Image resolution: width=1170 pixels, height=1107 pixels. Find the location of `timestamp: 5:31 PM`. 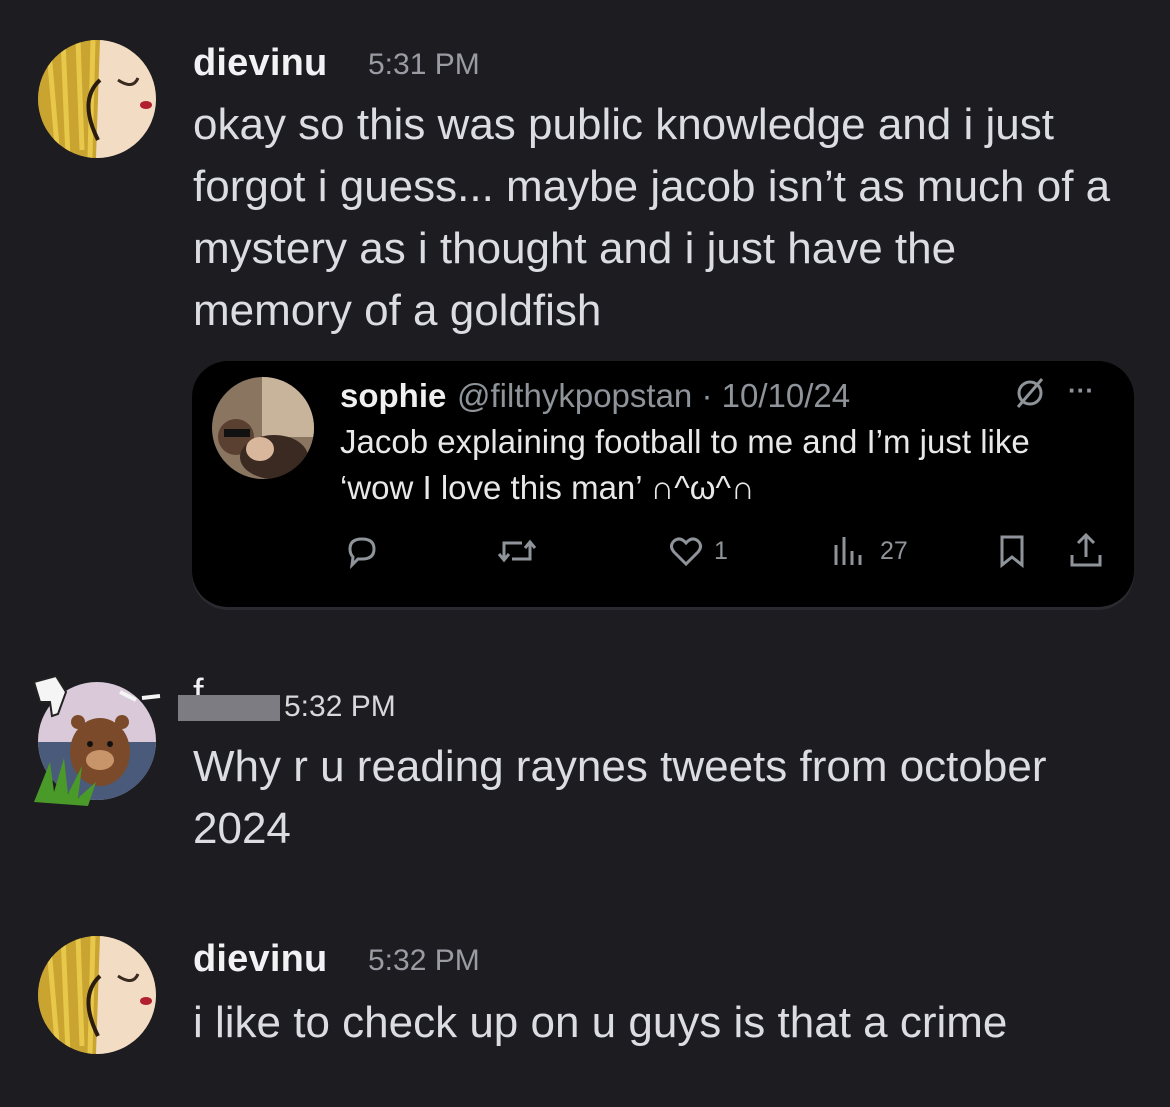

timestamp: 5:31 PM is located at coordinates (424, 64).